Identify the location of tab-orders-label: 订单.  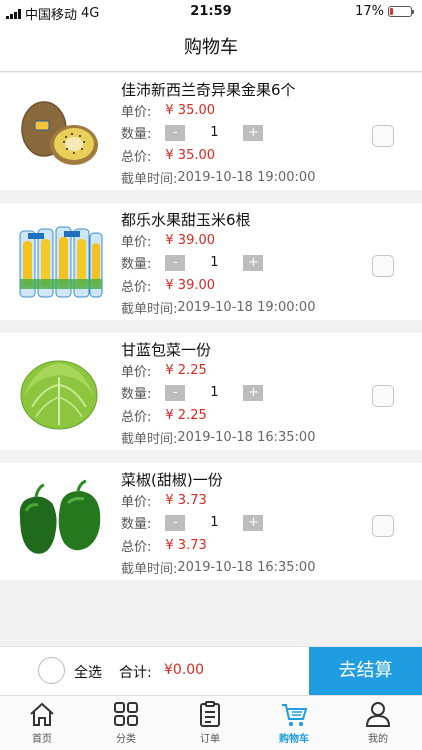
(210, 739).